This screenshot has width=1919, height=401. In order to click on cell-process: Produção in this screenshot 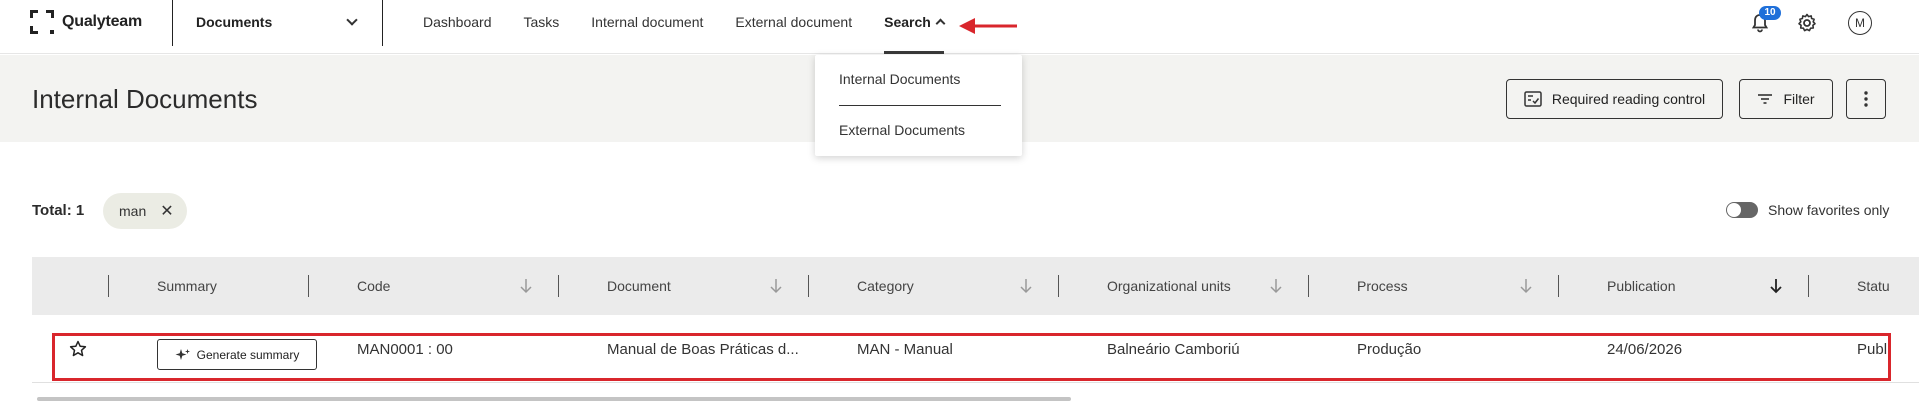, I will do `click(1389, 349)`.